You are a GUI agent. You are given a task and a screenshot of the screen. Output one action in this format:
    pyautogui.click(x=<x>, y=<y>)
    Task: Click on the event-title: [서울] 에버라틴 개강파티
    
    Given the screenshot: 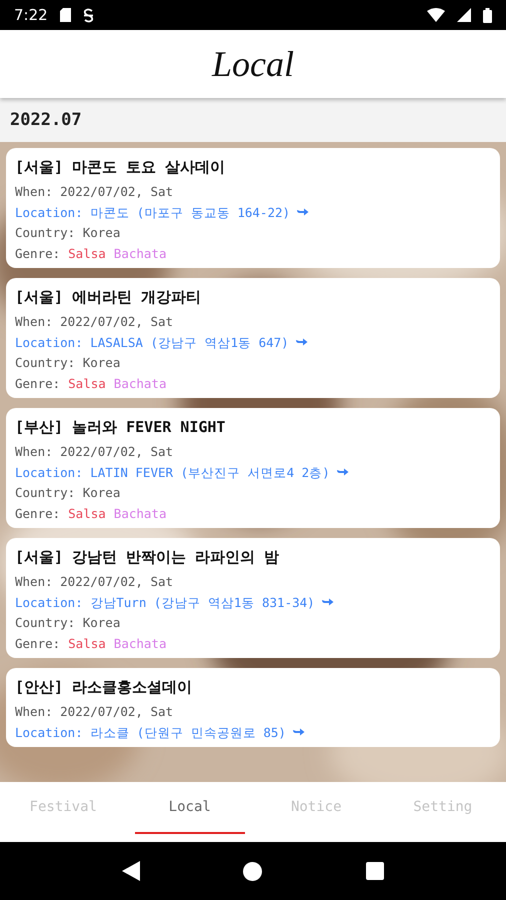 What is the action you would take?
    pyautogui.click(x=108, y=297)
    